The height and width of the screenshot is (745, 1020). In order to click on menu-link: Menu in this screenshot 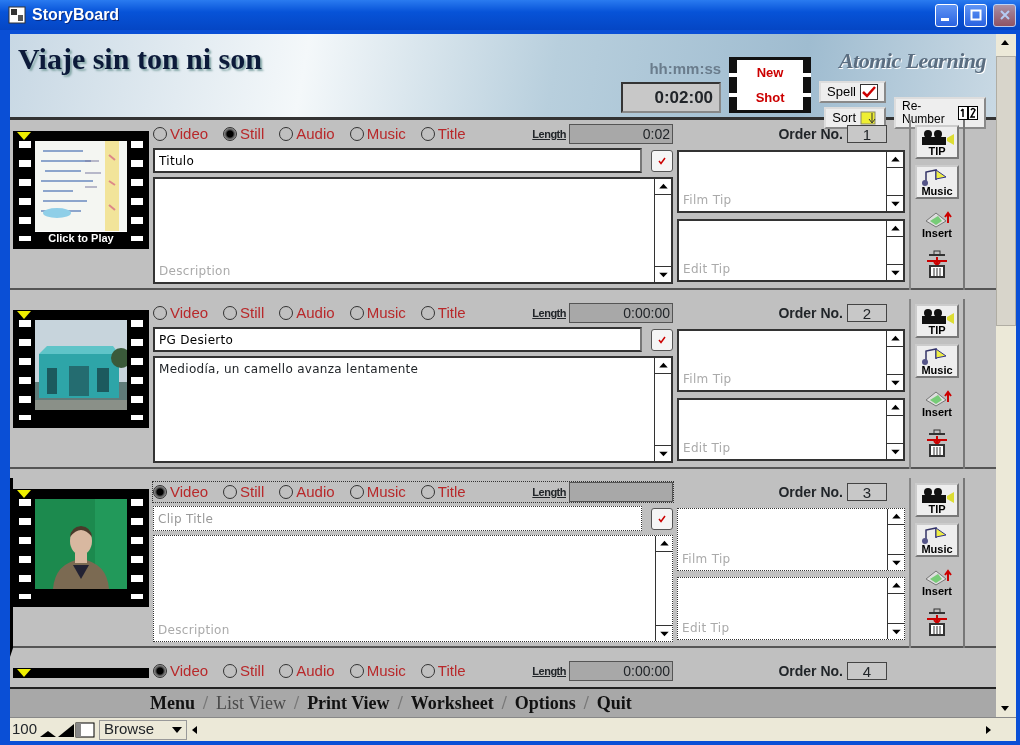, I will do `click(172, 703)`.